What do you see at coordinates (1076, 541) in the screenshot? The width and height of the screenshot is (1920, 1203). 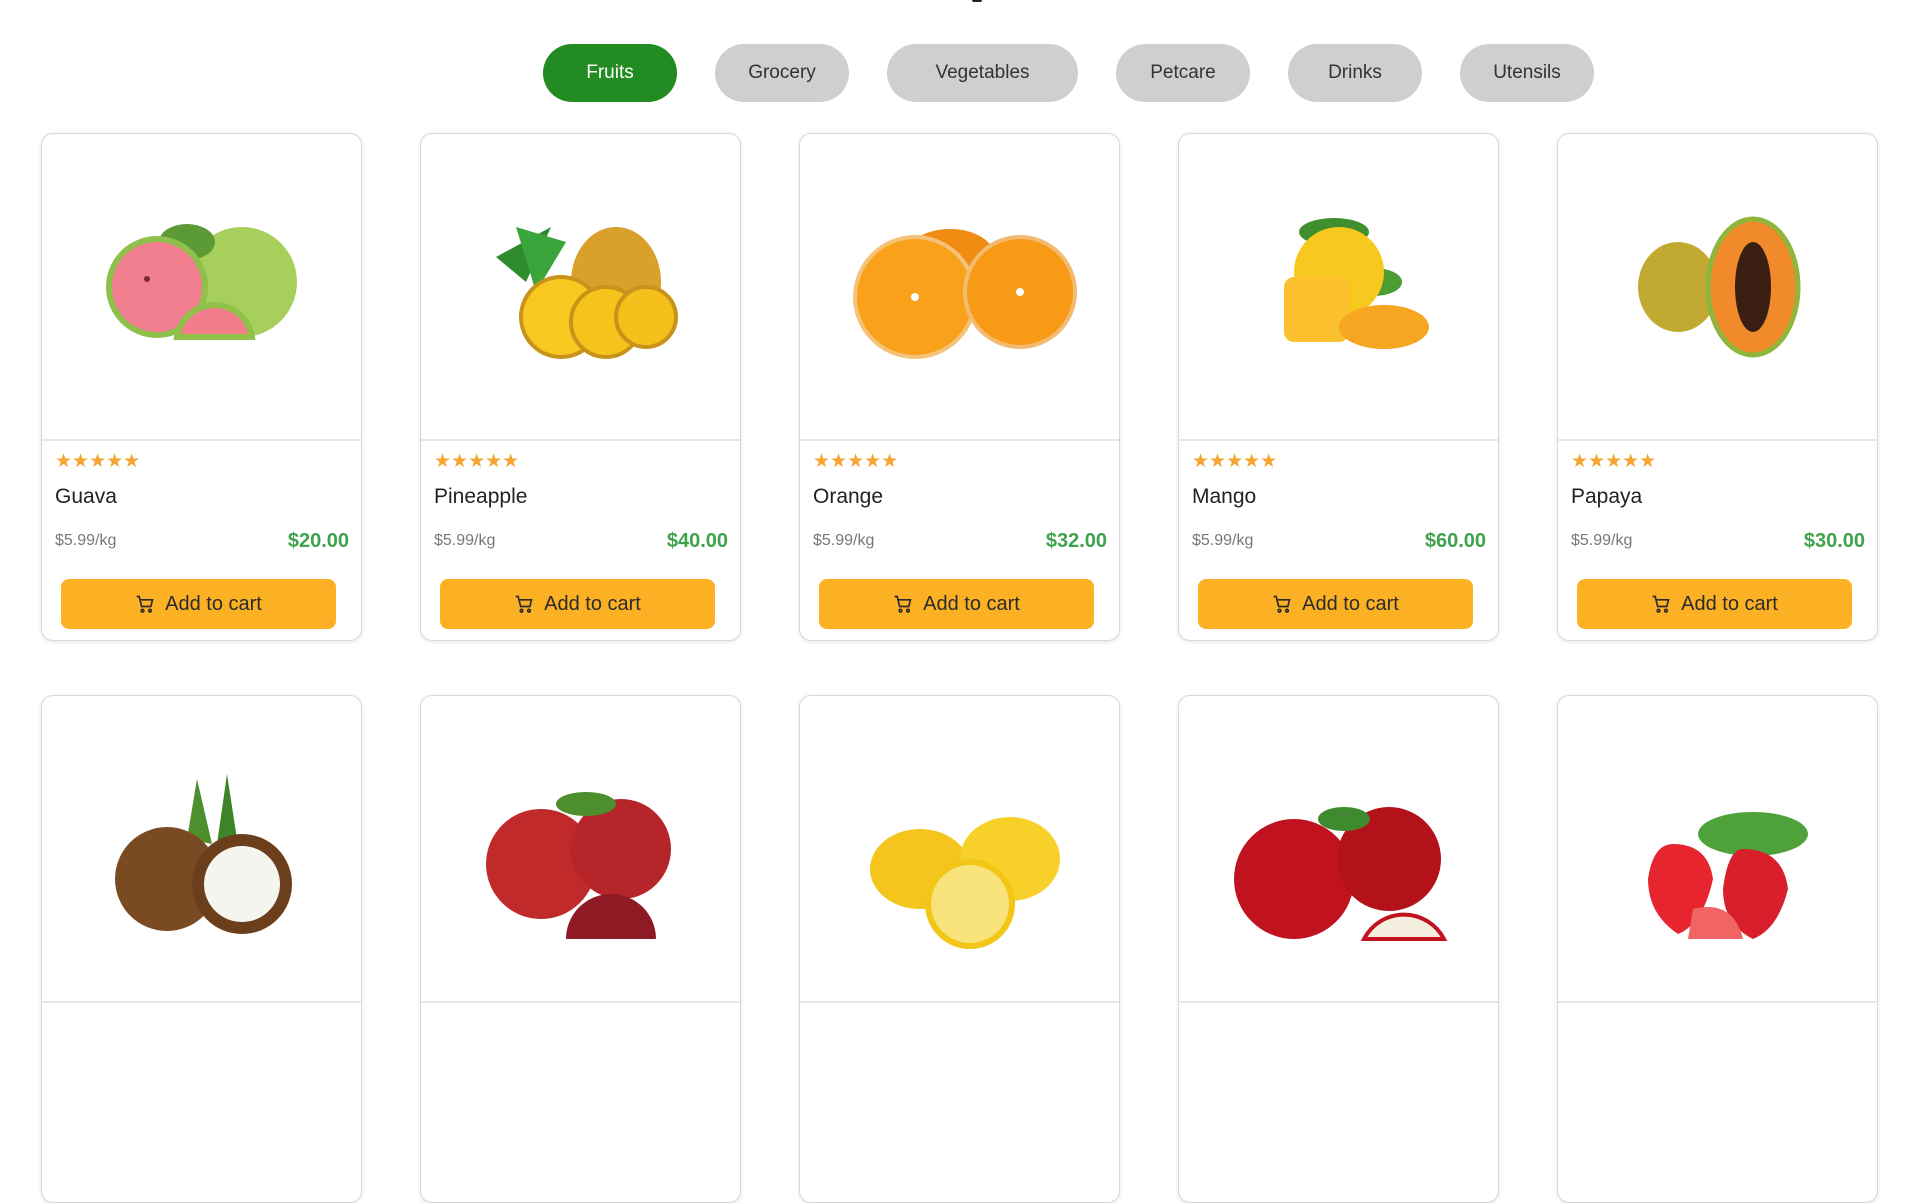 I see `product-price: $32.00` at bounding box center [1076, 541].